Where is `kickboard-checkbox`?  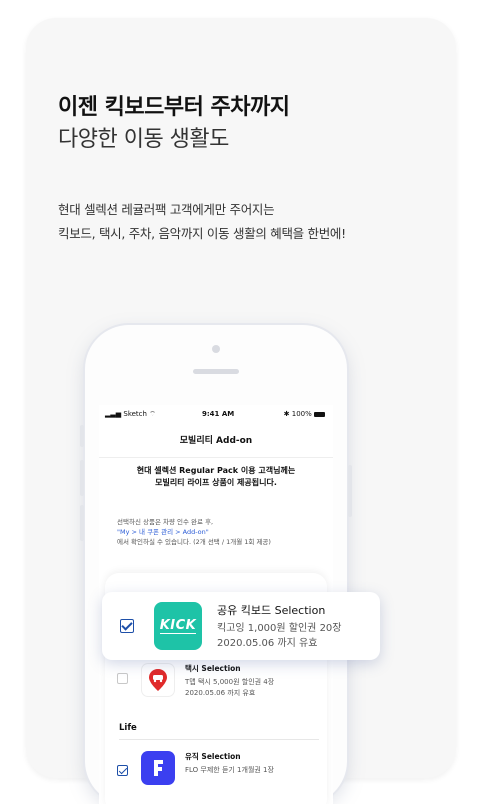 kickboard-checkbox is located at coordinates (127, 626).